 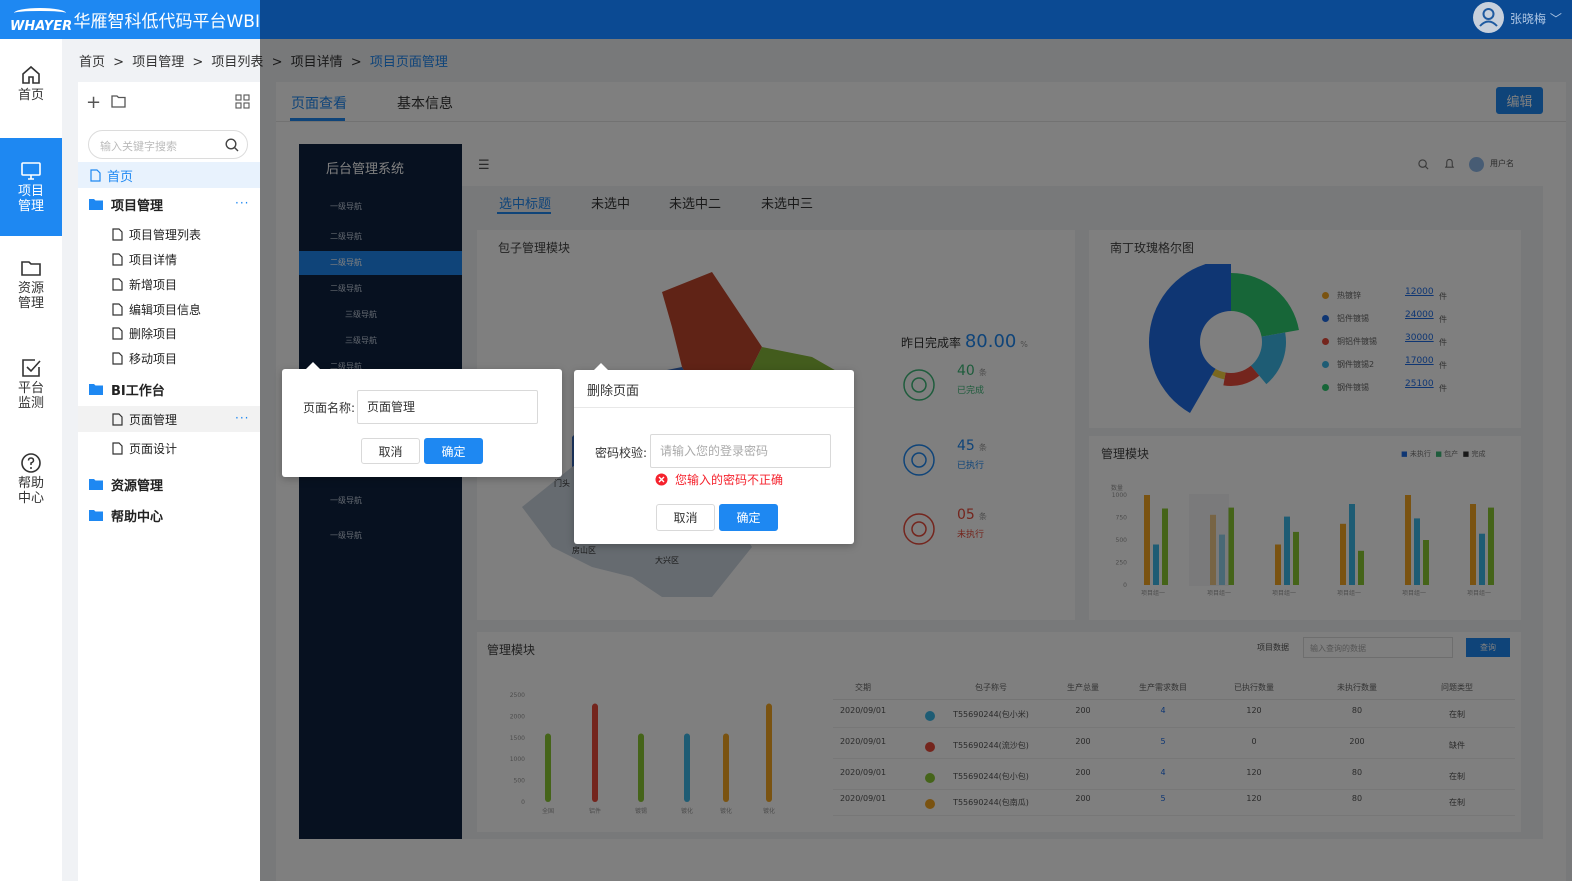 I want to click on search-icon, so click(x=232, y=145).